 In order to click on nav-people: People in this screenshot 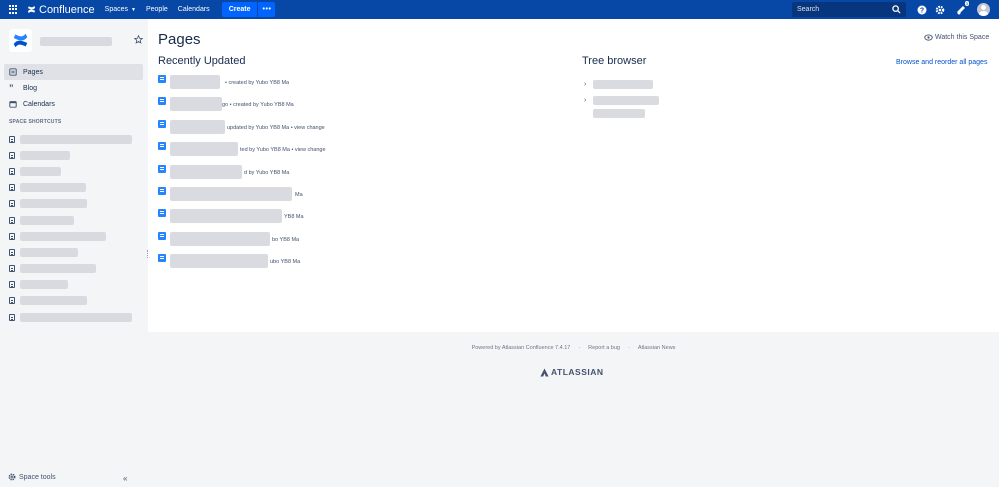, I will do `click(157, 9)`.